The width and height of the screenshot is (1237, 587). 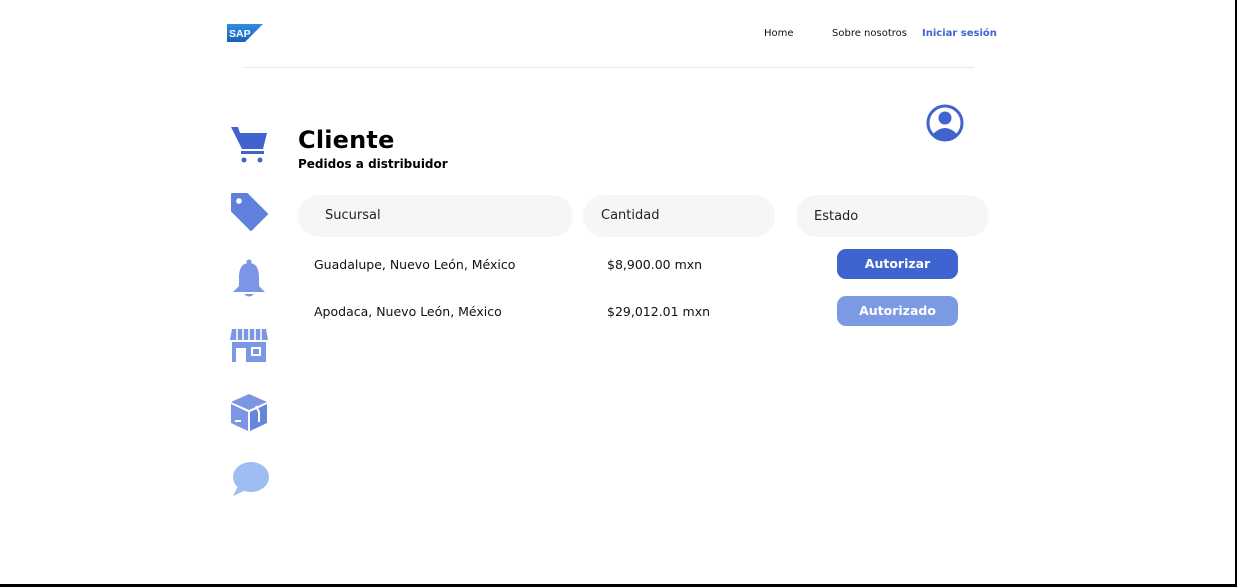 I want to click on row-sucursal: Guadalupe, Nuevo León, México, so click(x=415, y=264).